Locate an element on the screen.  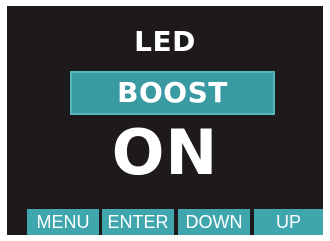
status-value: ON is located at coordinates (165, 152).